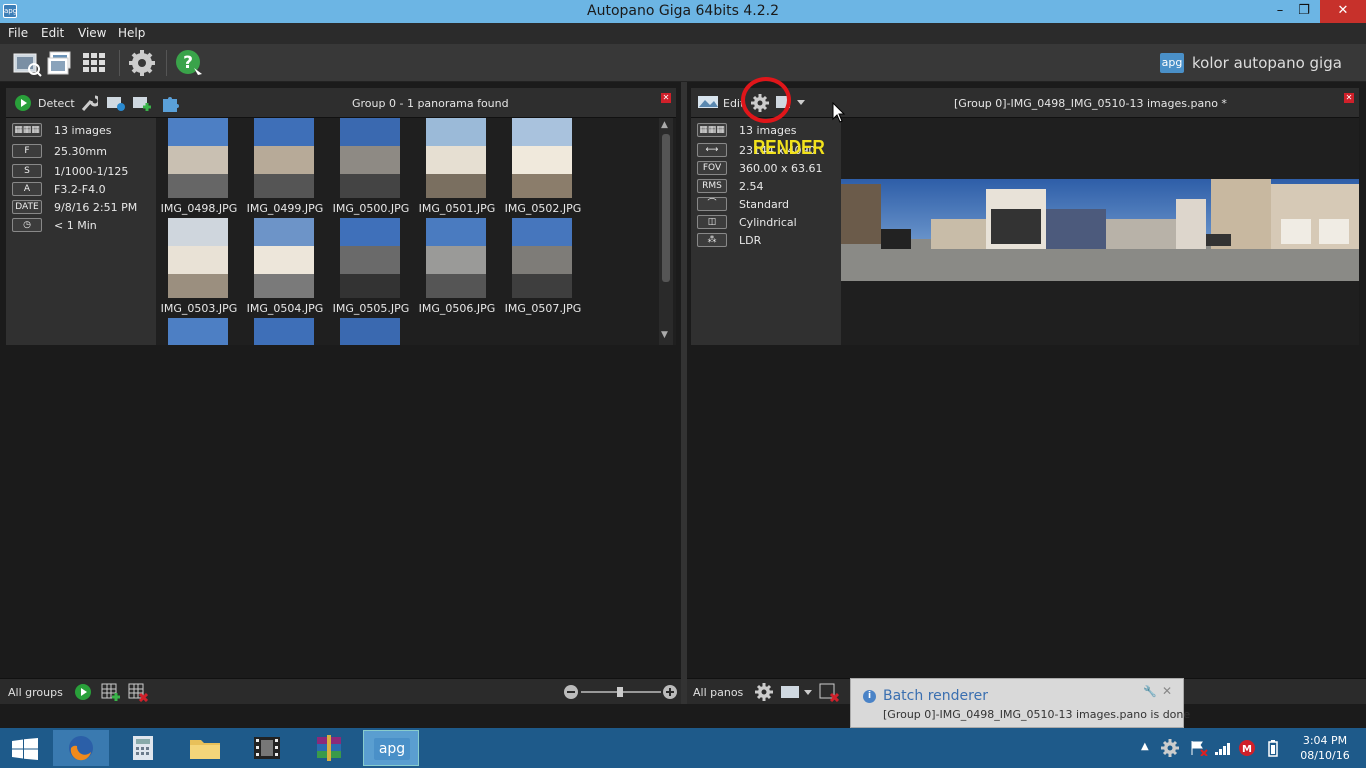 The width and height of the screenshot is (1366, 768). I want to click on taskbar-video-app, so click(267, 748).